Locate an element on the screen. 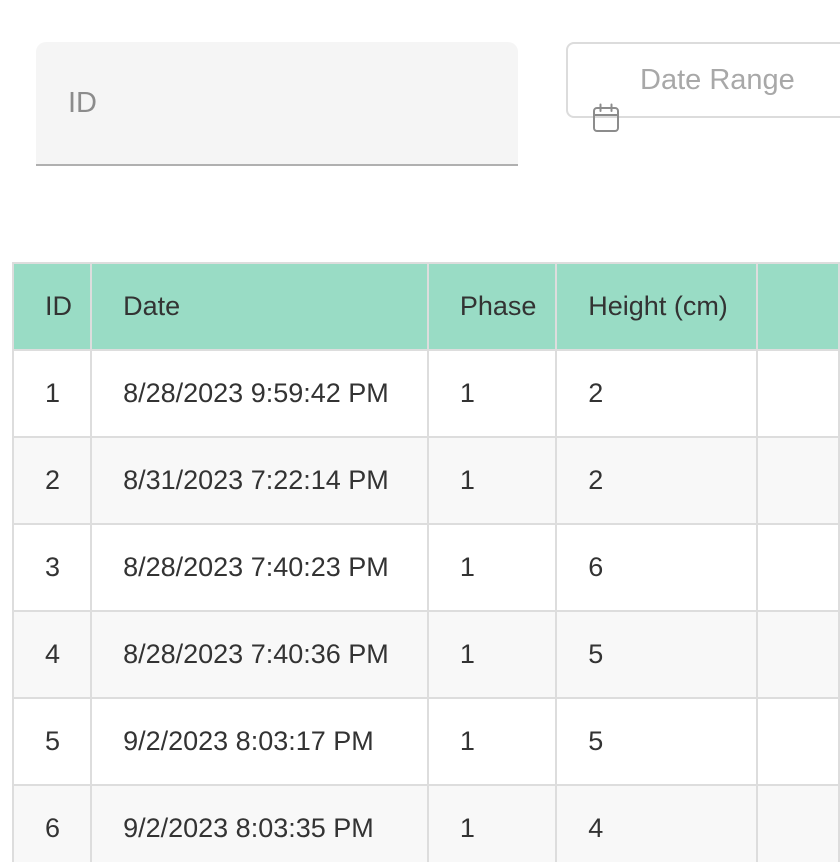 This screenshot has height=862, width=840. table-row: 3 8/28/2023 7:40:23 PM 1 6 is located at coordinates (425, 567).